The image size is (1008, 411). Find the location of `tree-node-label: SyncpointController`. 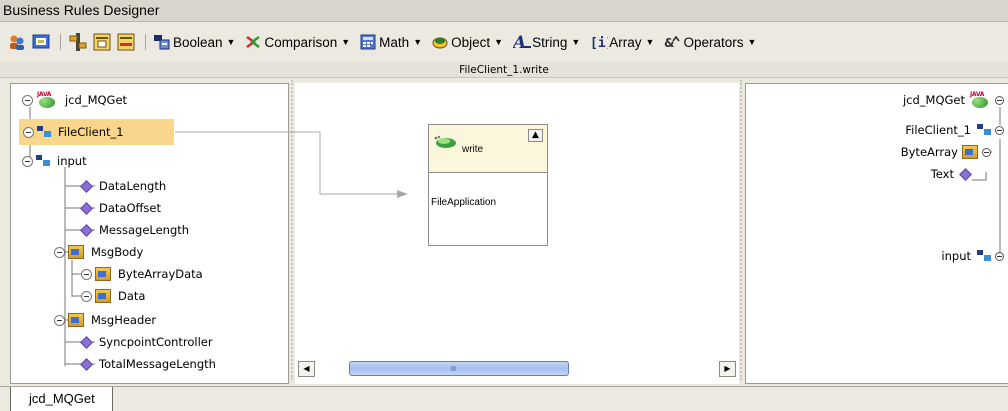

tree-node-label: SyncpointController is located at coordinates (156, 342).